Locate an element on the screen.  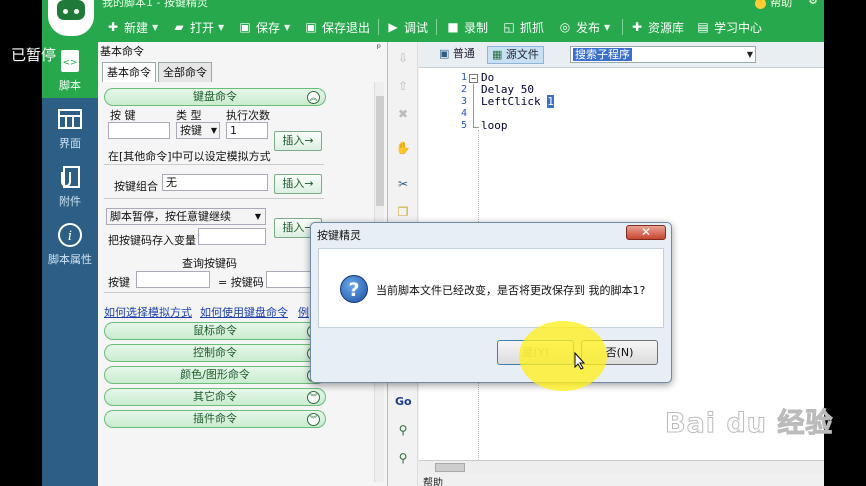
hand-icon: ✋ is located at coordinates (403, 148).